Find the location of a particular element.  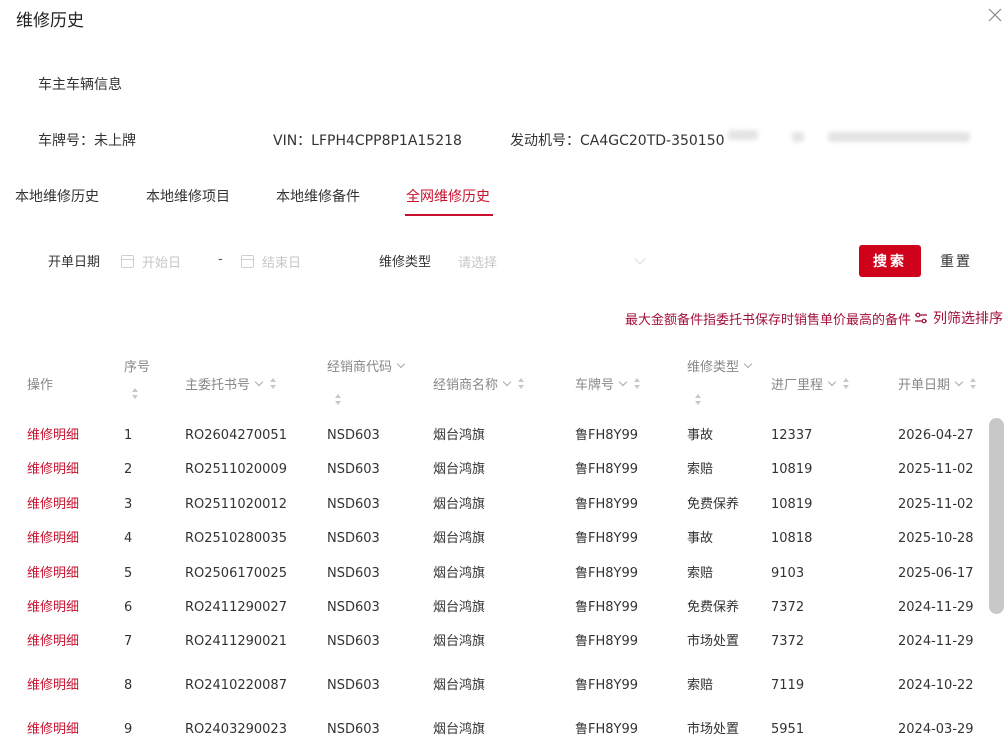

cell-seq: 6 is located at coordinates (128, 607).